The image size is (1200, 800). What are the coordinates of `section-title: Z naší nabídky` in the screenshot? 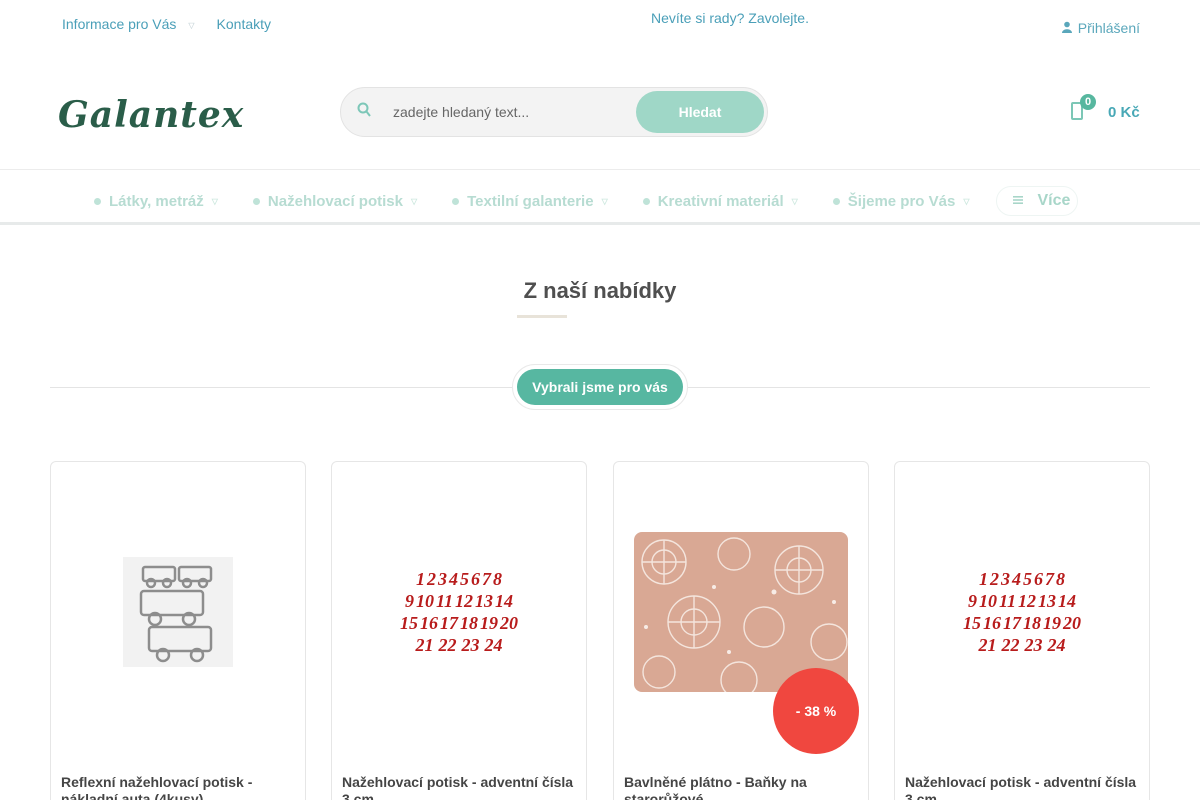 It's located at (600, 290).